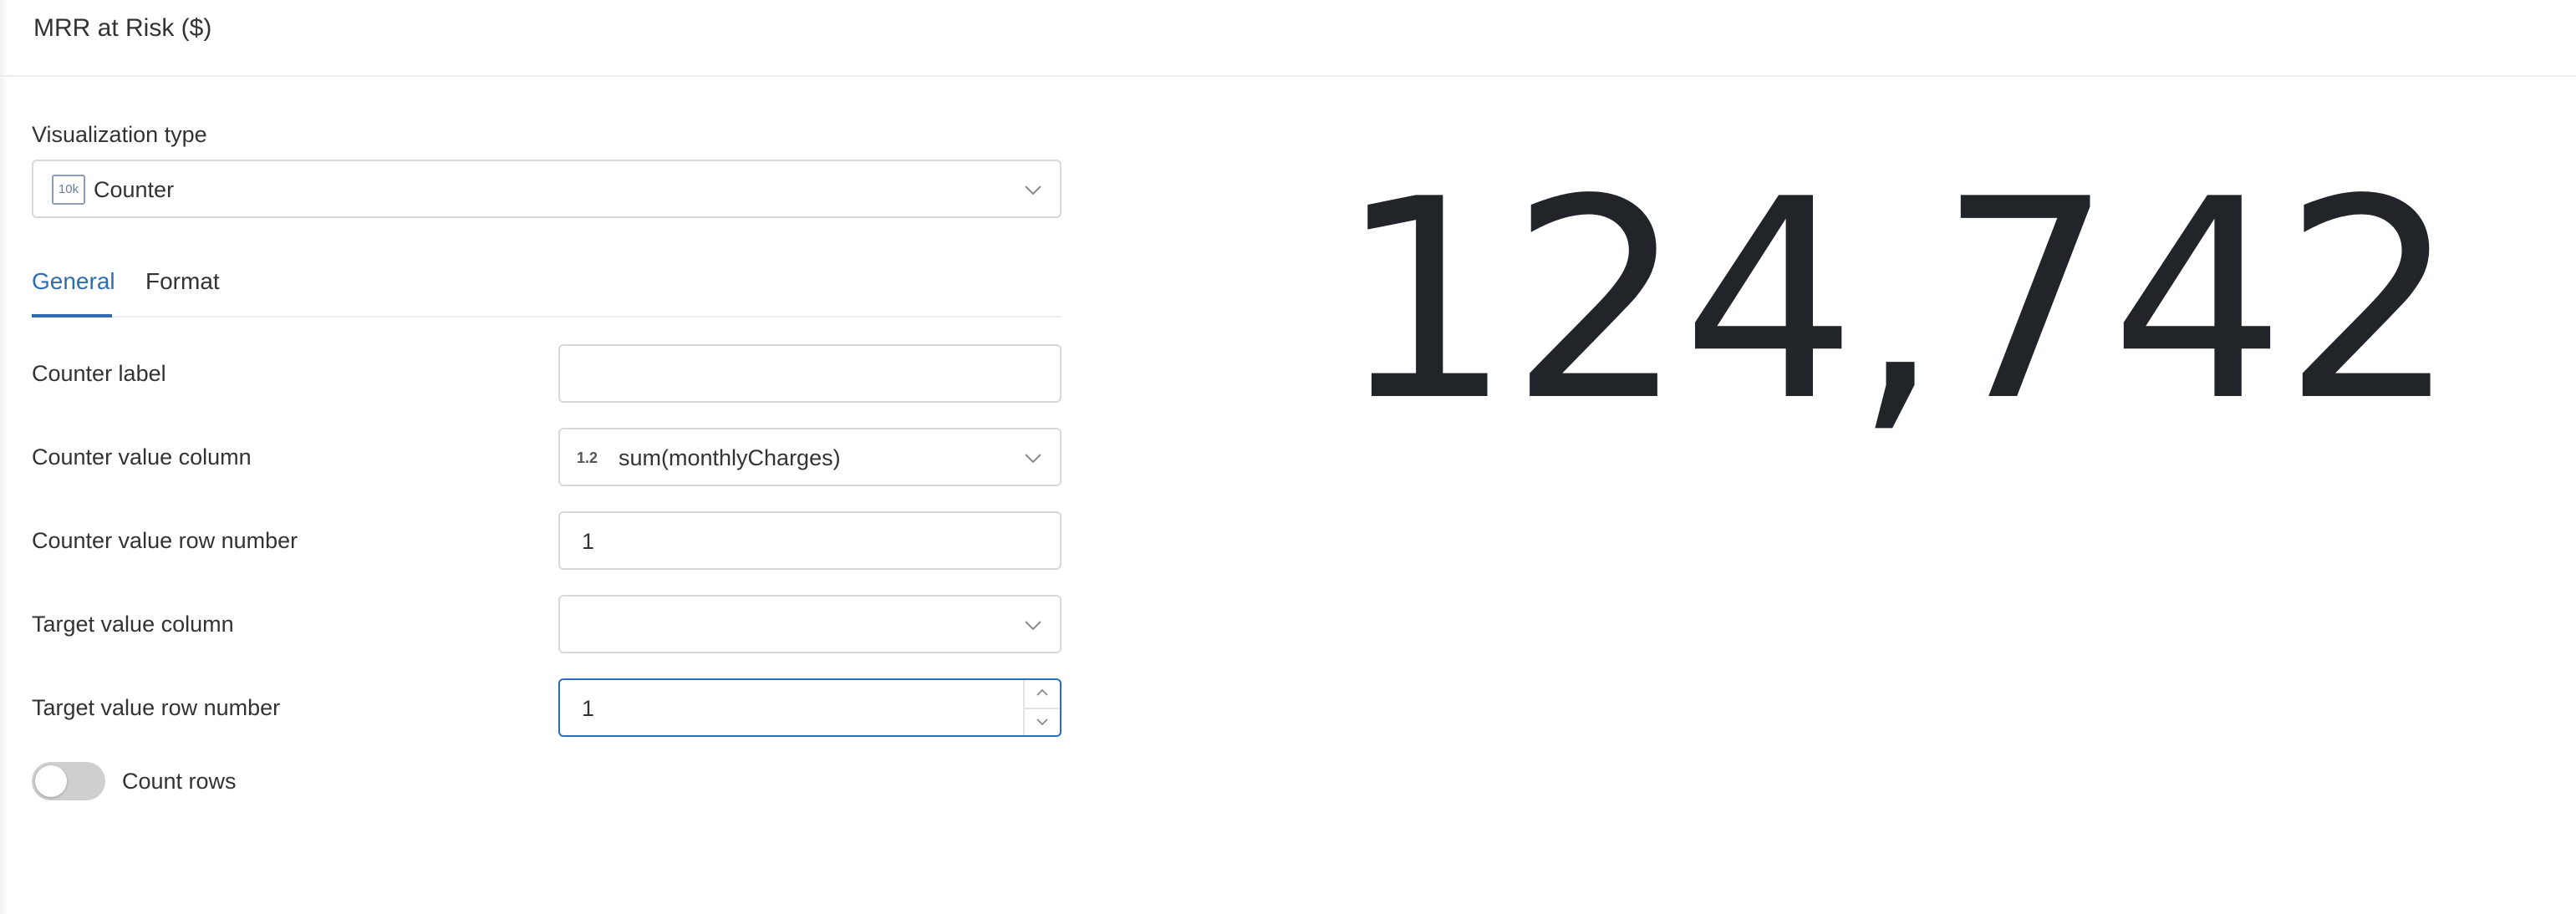  Describe the element at coordinates (51, 781) in the screenshot. I see `toggle-knob` at that location.